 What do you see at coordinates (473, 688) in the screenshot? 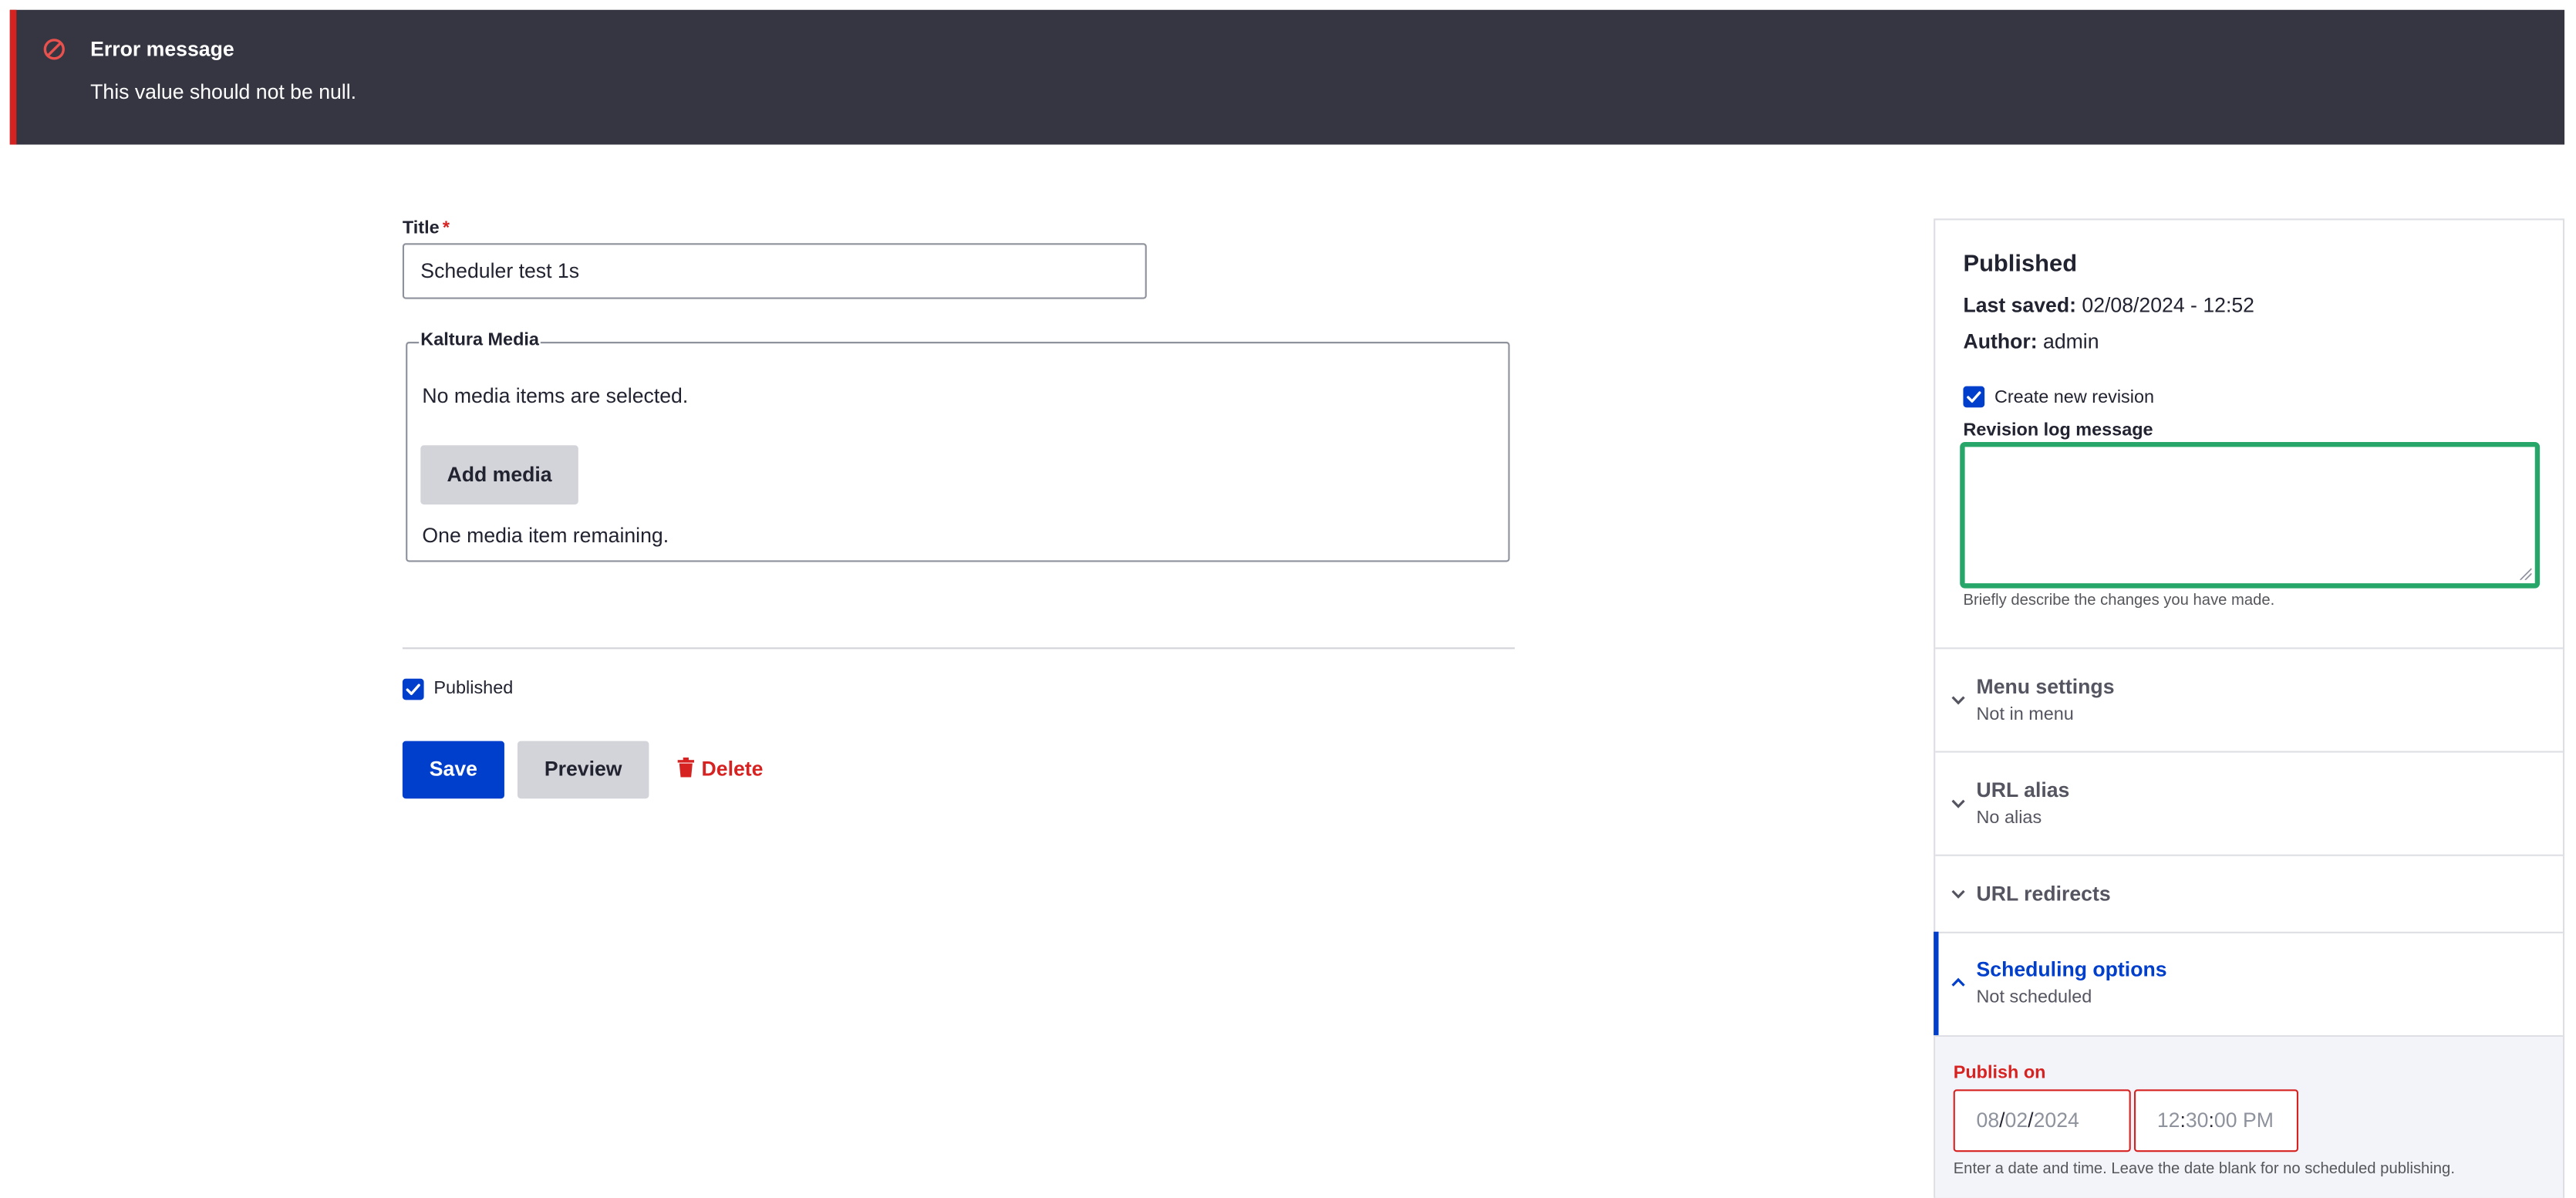
I see `published-label: Published` at bounding box center [473, 688].